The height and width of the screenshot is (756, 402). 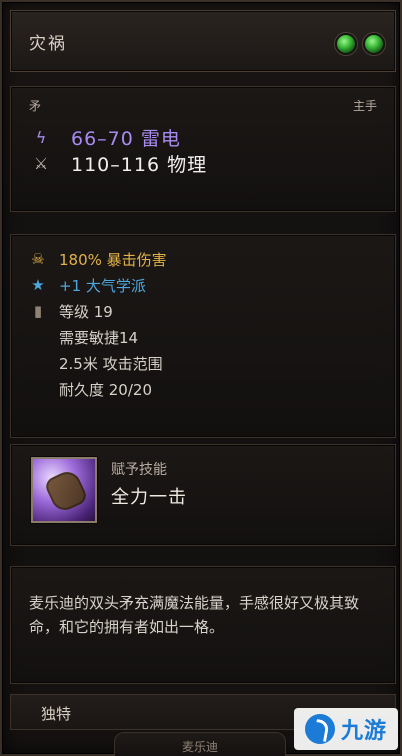 What do you see at coordinates (111, 363) in the screenshot?
I see `stat-text: 2.5米 攻击范围` at bounding box center [111, 363].